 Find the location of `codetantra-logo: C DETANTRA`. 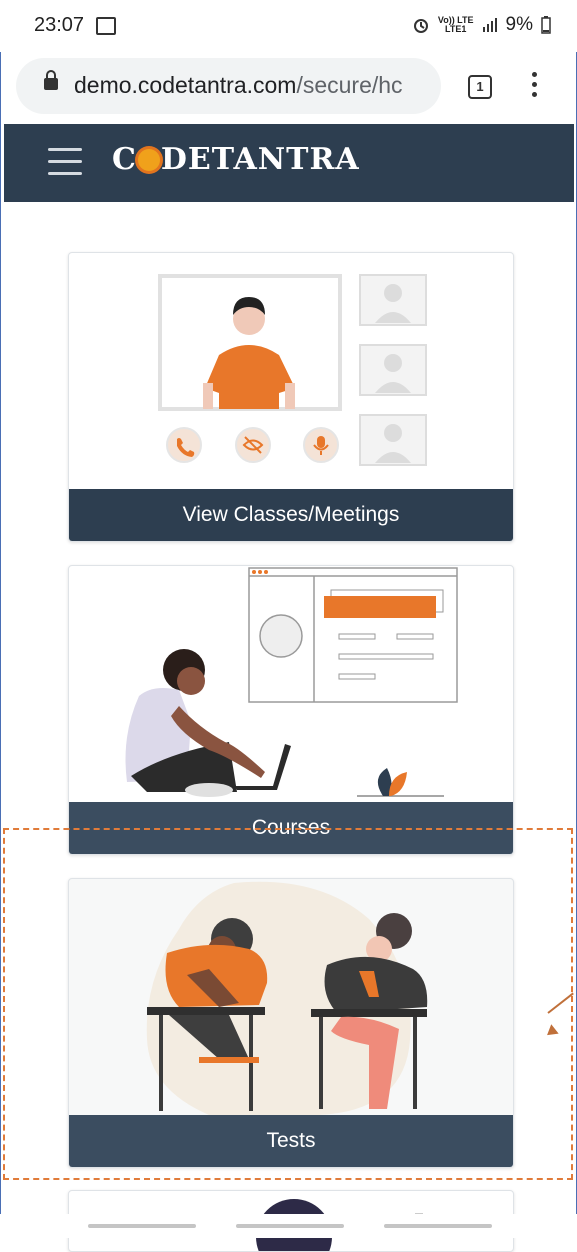

codetantra-logo: C DETANTRA is located at coordinates (236, 159).